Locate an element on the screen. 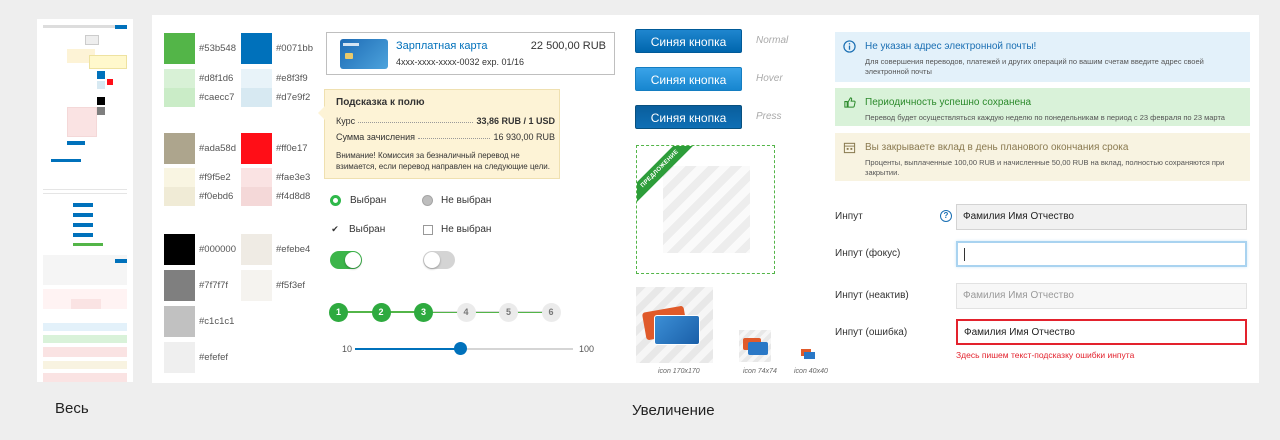 The image size is (1280, 440). tooltip-title: Подсказка к полю is located at coordinates (380, 102).